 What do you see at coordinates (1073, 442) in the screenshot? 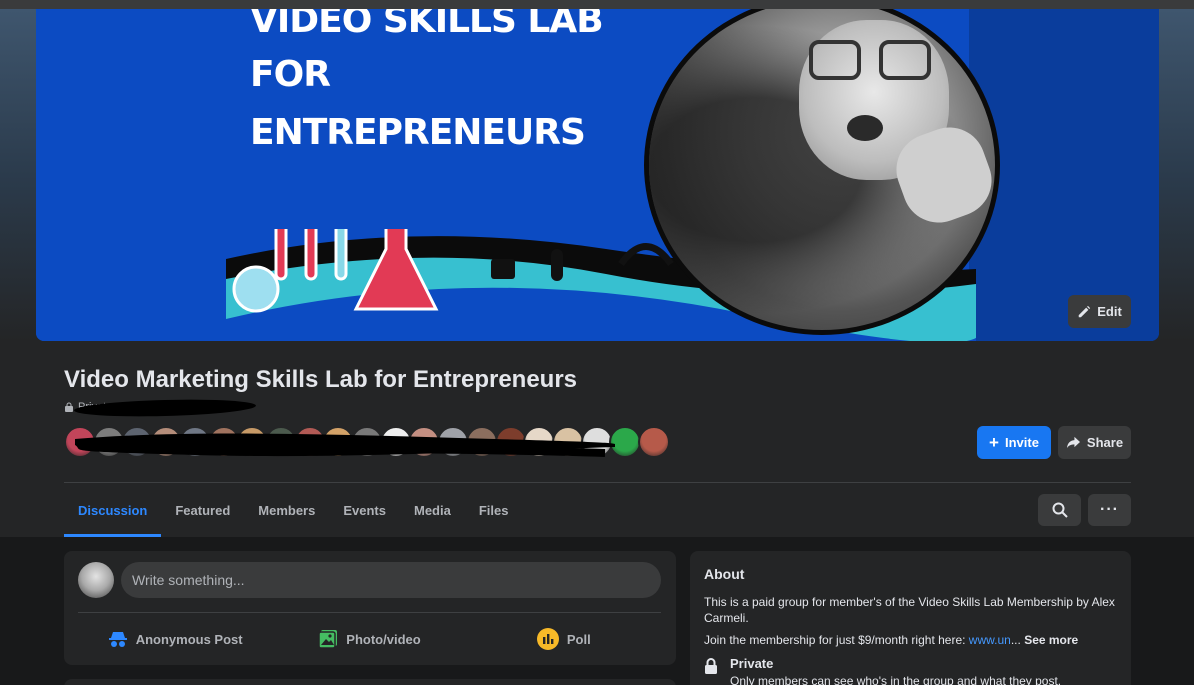
I see `share-arrow-icon` at bounding box center [1073, 442].